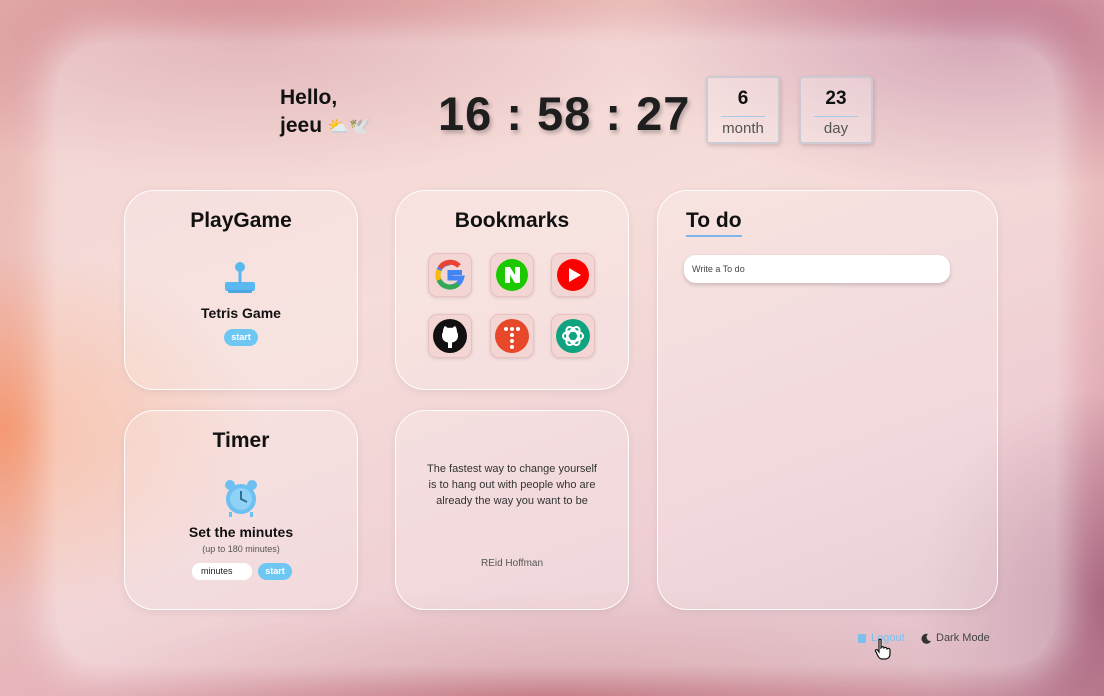  I want to click on month-label: month, so click(743, 128).